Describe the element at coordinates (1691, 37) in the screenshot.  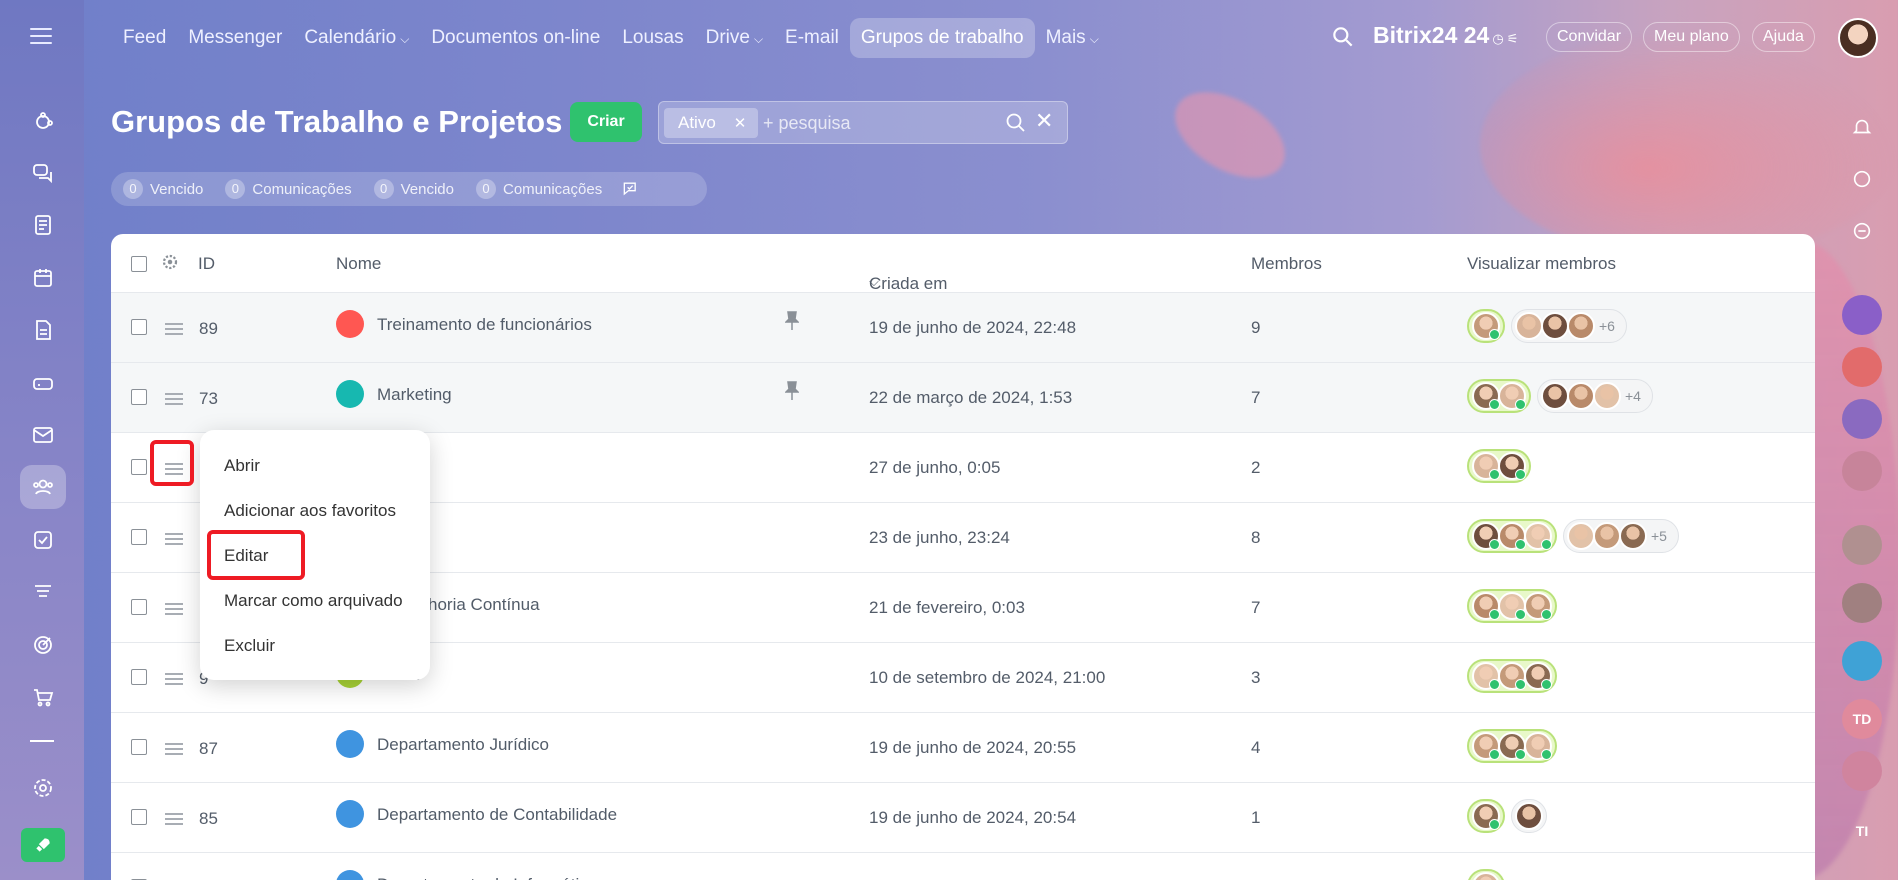
I see `my-plan-button: Meu plano` at that location.